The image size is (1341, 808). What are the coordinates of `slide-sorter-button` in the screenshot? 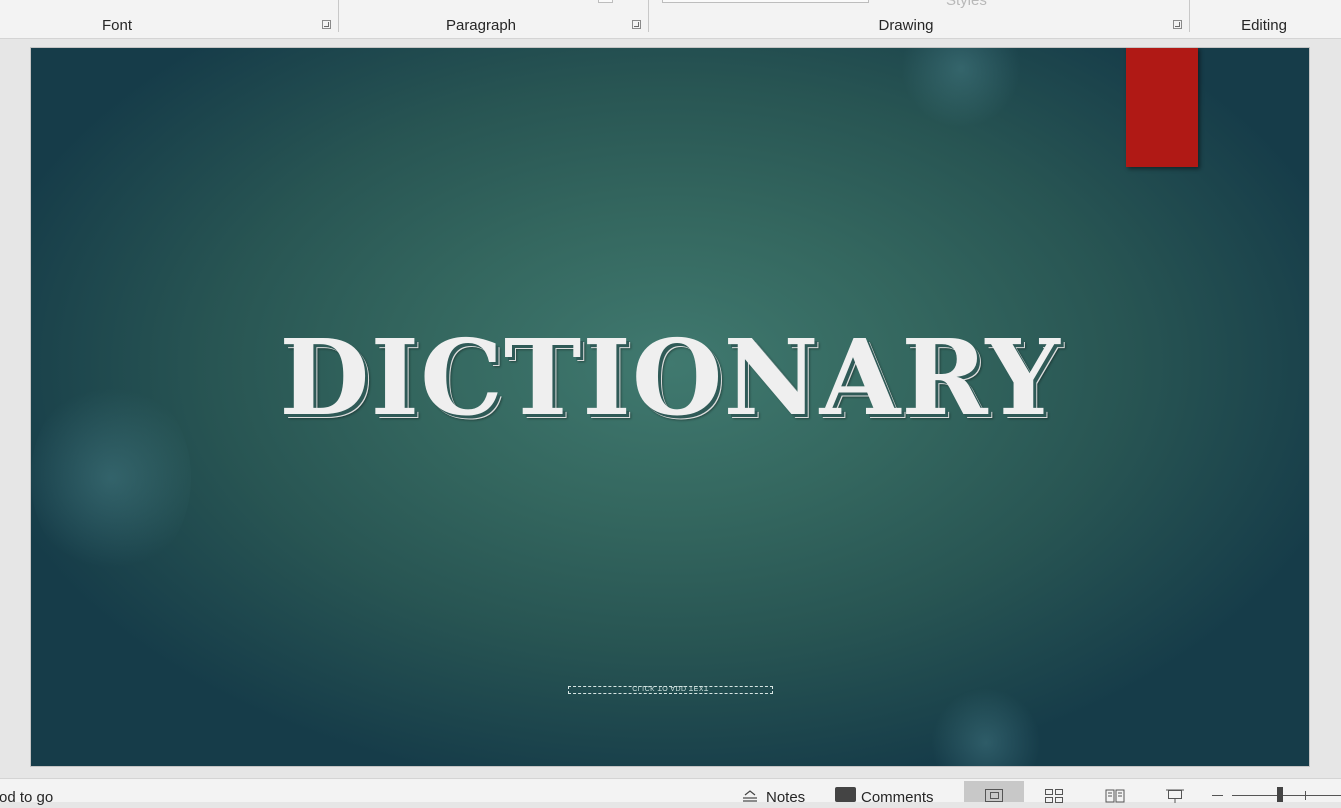 It's located at (1054, 792).